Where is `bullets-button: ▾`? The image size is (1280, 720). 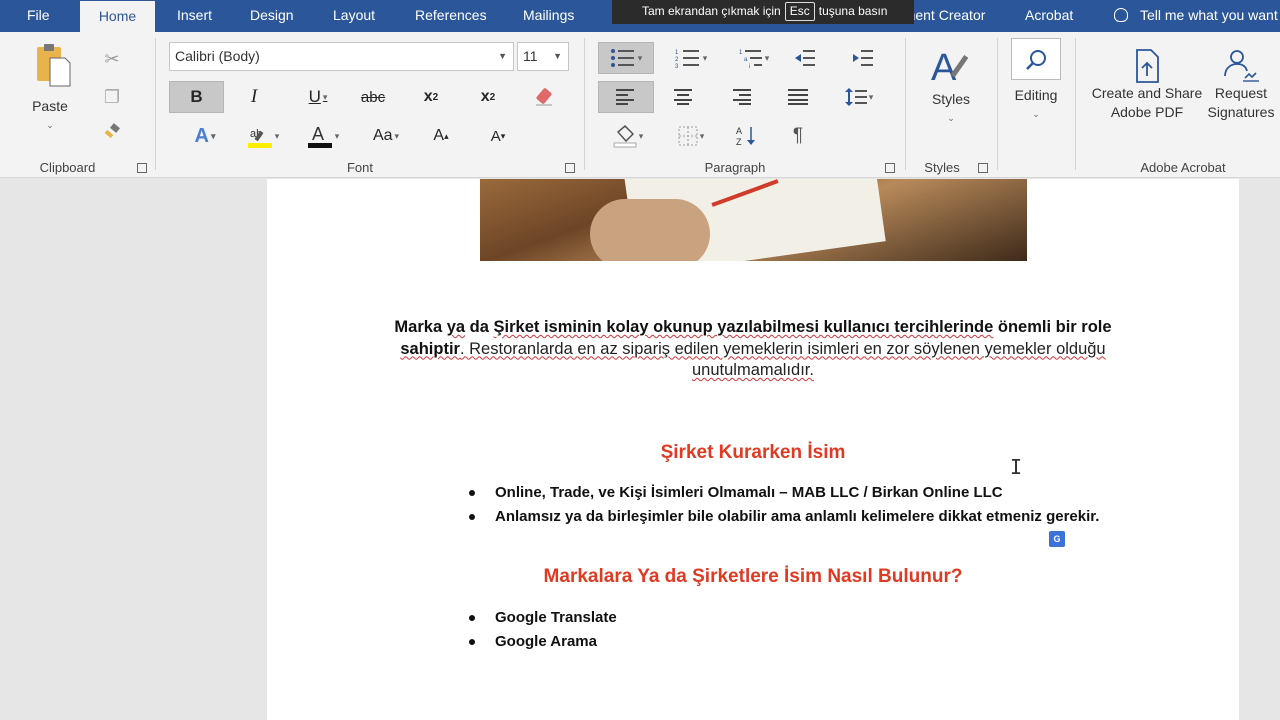 bullets-button: ▾ is located at coordinates (626, 58).